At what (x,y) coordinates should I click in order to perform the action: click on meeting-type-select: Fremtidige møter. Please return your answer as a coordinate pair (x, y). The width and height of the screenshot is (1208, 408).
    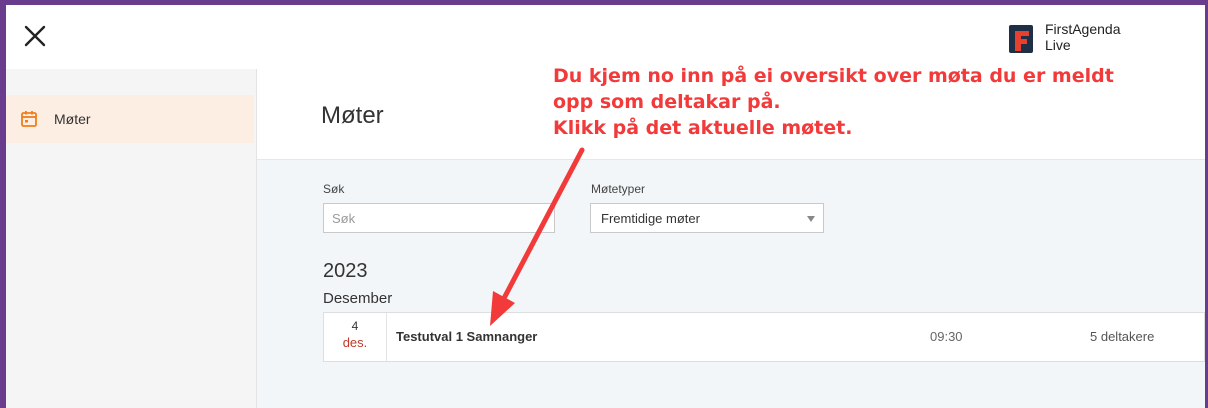
    Looking at the image, I should click on (707, 218).